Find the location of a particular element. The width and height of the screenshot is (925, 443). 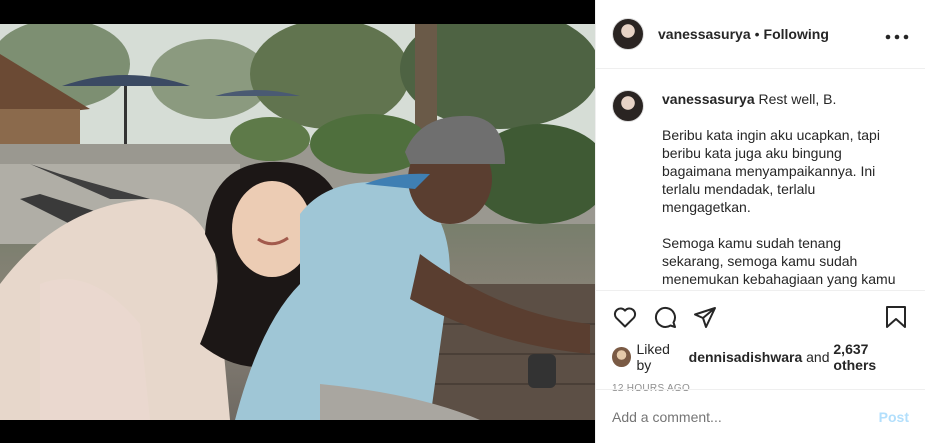

paper-plane-icon is located at coordinates (705, 317).